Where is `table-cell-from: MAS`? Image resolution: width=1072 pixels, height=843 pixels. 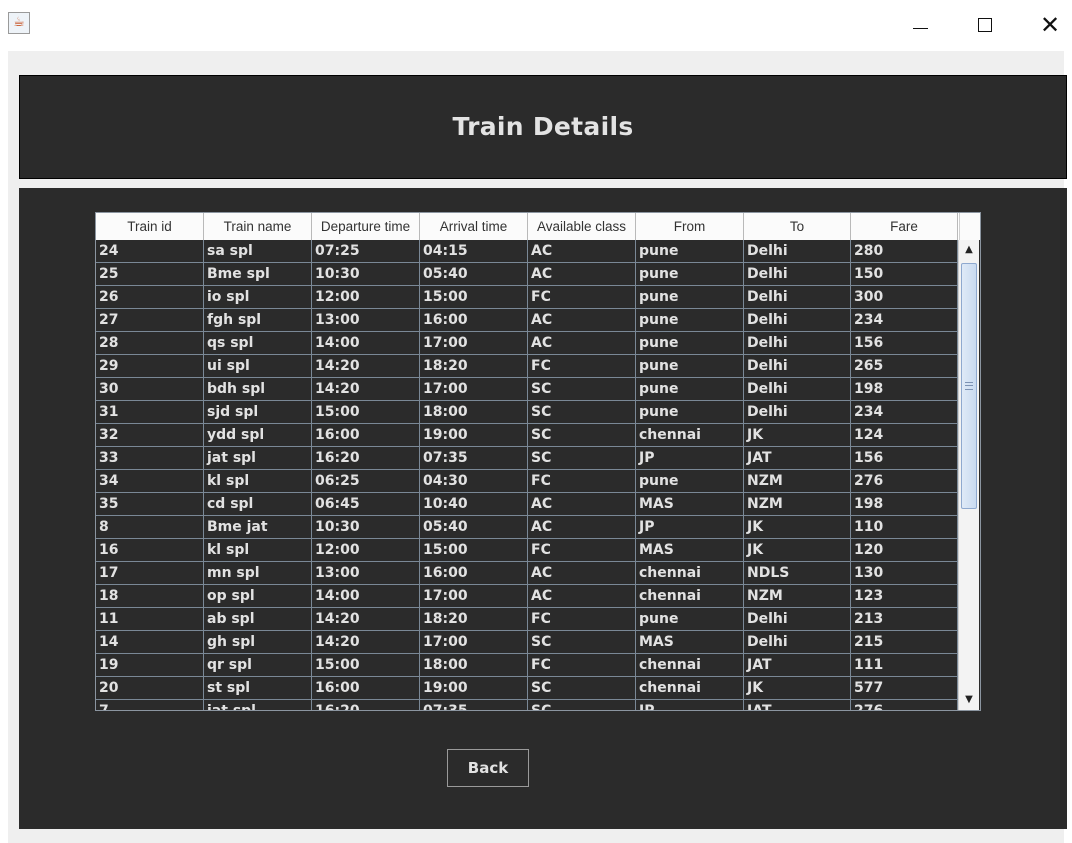
table-cell-from: MAS is located at coordinates (690, 642).